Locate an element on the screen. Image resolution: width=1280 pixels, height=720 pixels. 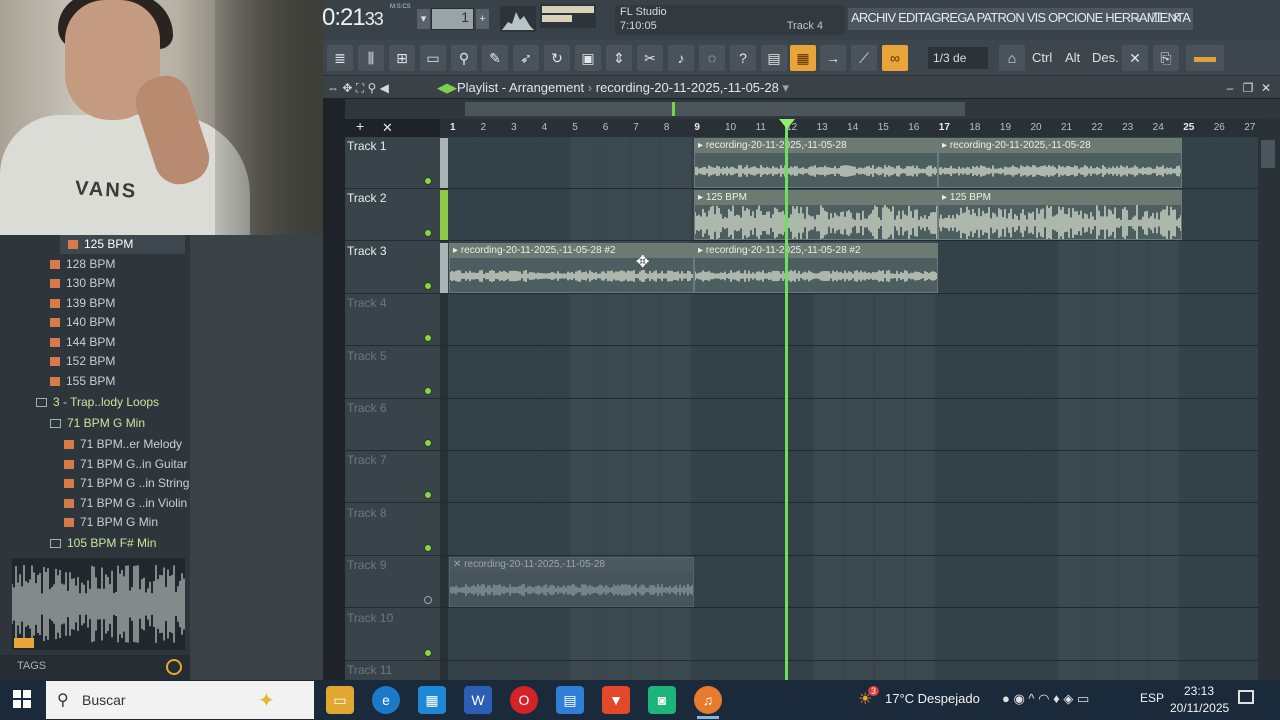
store-icon: ▦ is located at coordinates (432, 700).